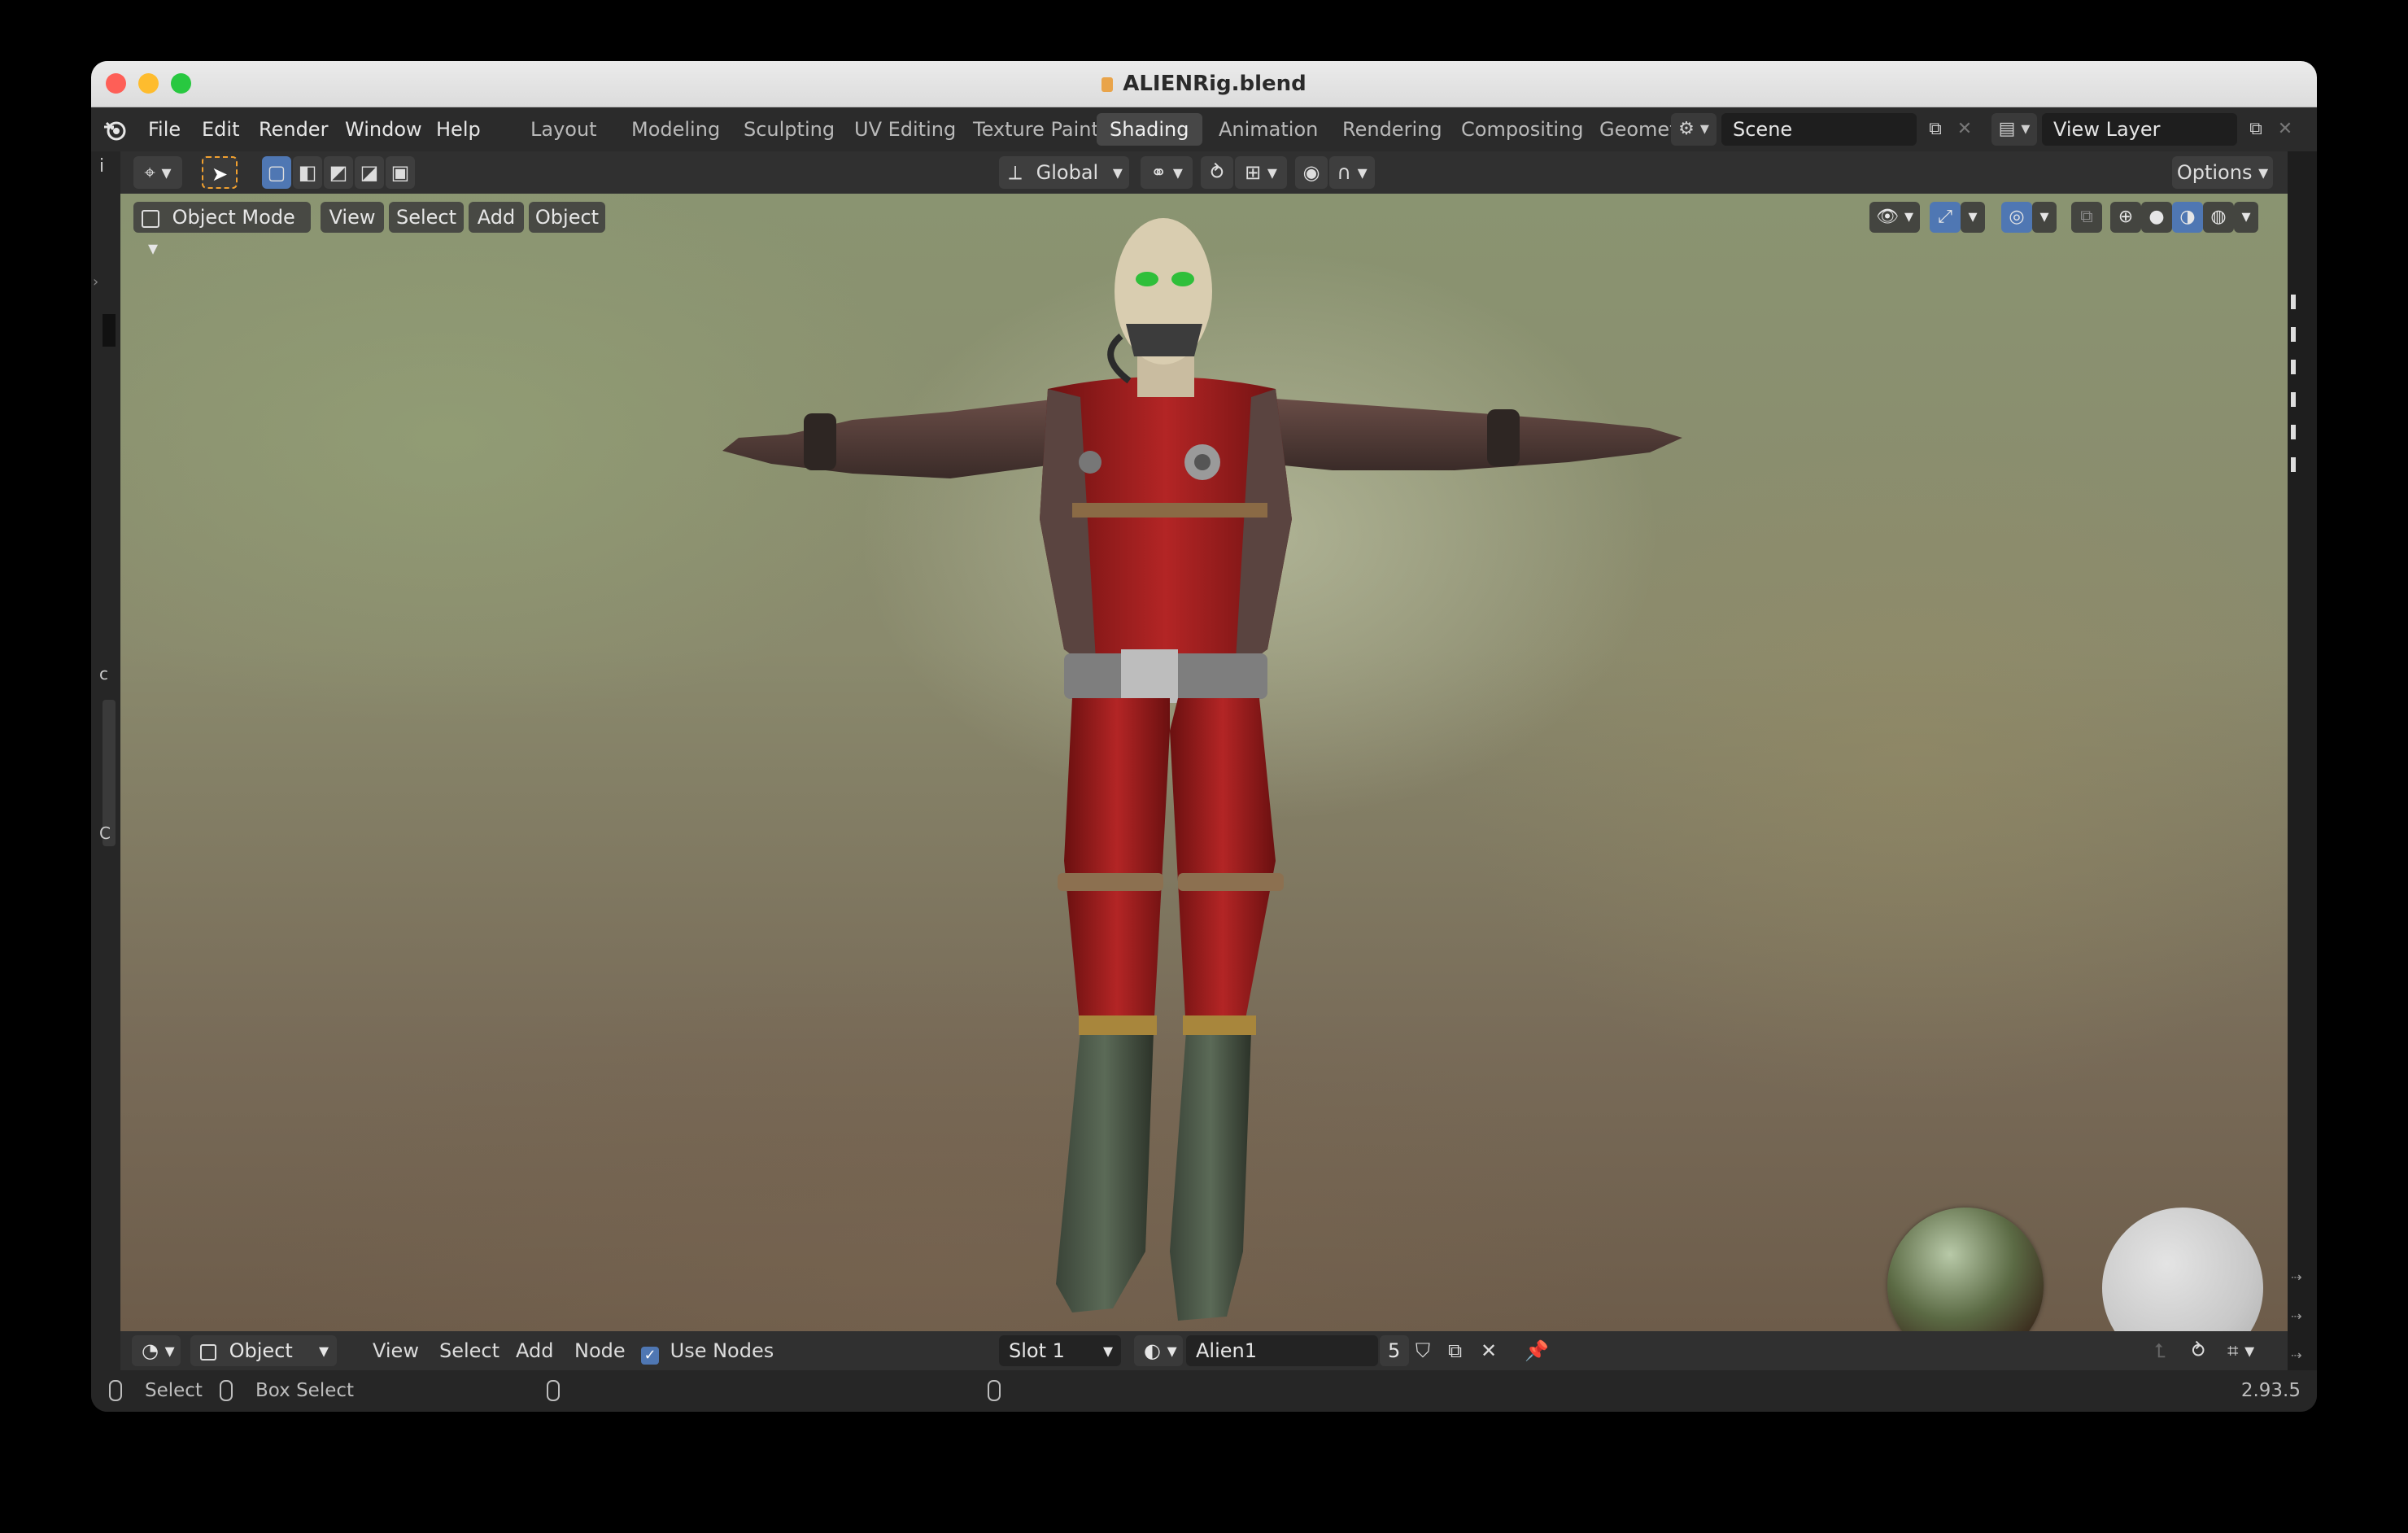 The height and width of the screenshot is (1533, 2408). Describe the element at coordinates (2302, 760) in the screenshot. I see `right-region-strip: ⇢ ⇢ ⇢` at that location.